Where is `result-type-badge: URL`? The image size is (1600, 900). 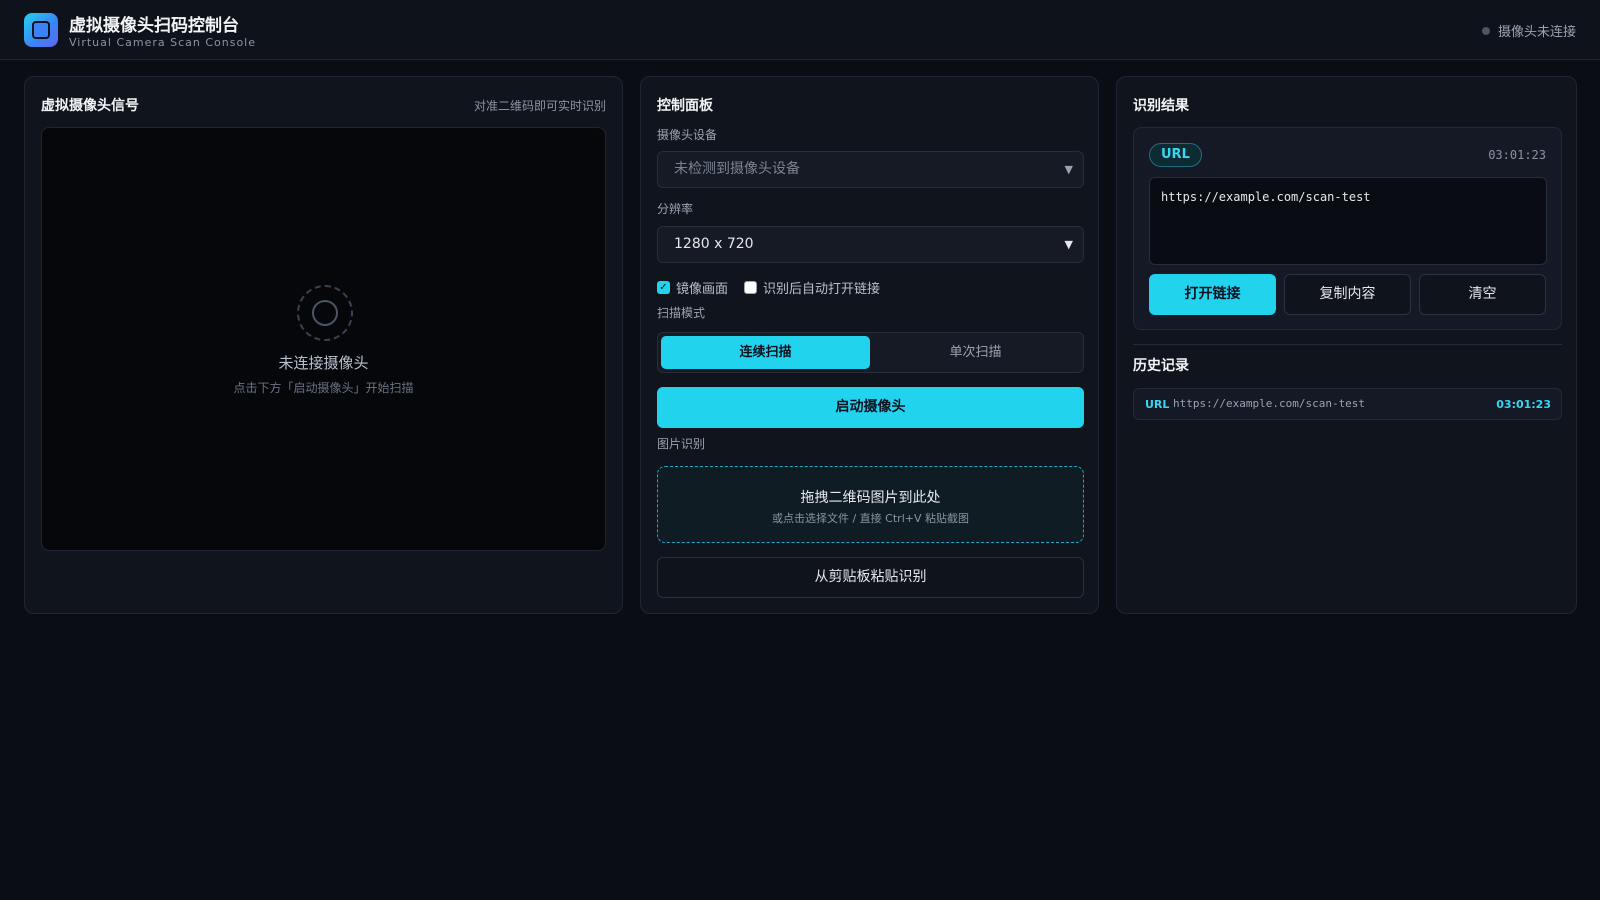
result-type-badge: URL is located at coordinates (1175, 155).